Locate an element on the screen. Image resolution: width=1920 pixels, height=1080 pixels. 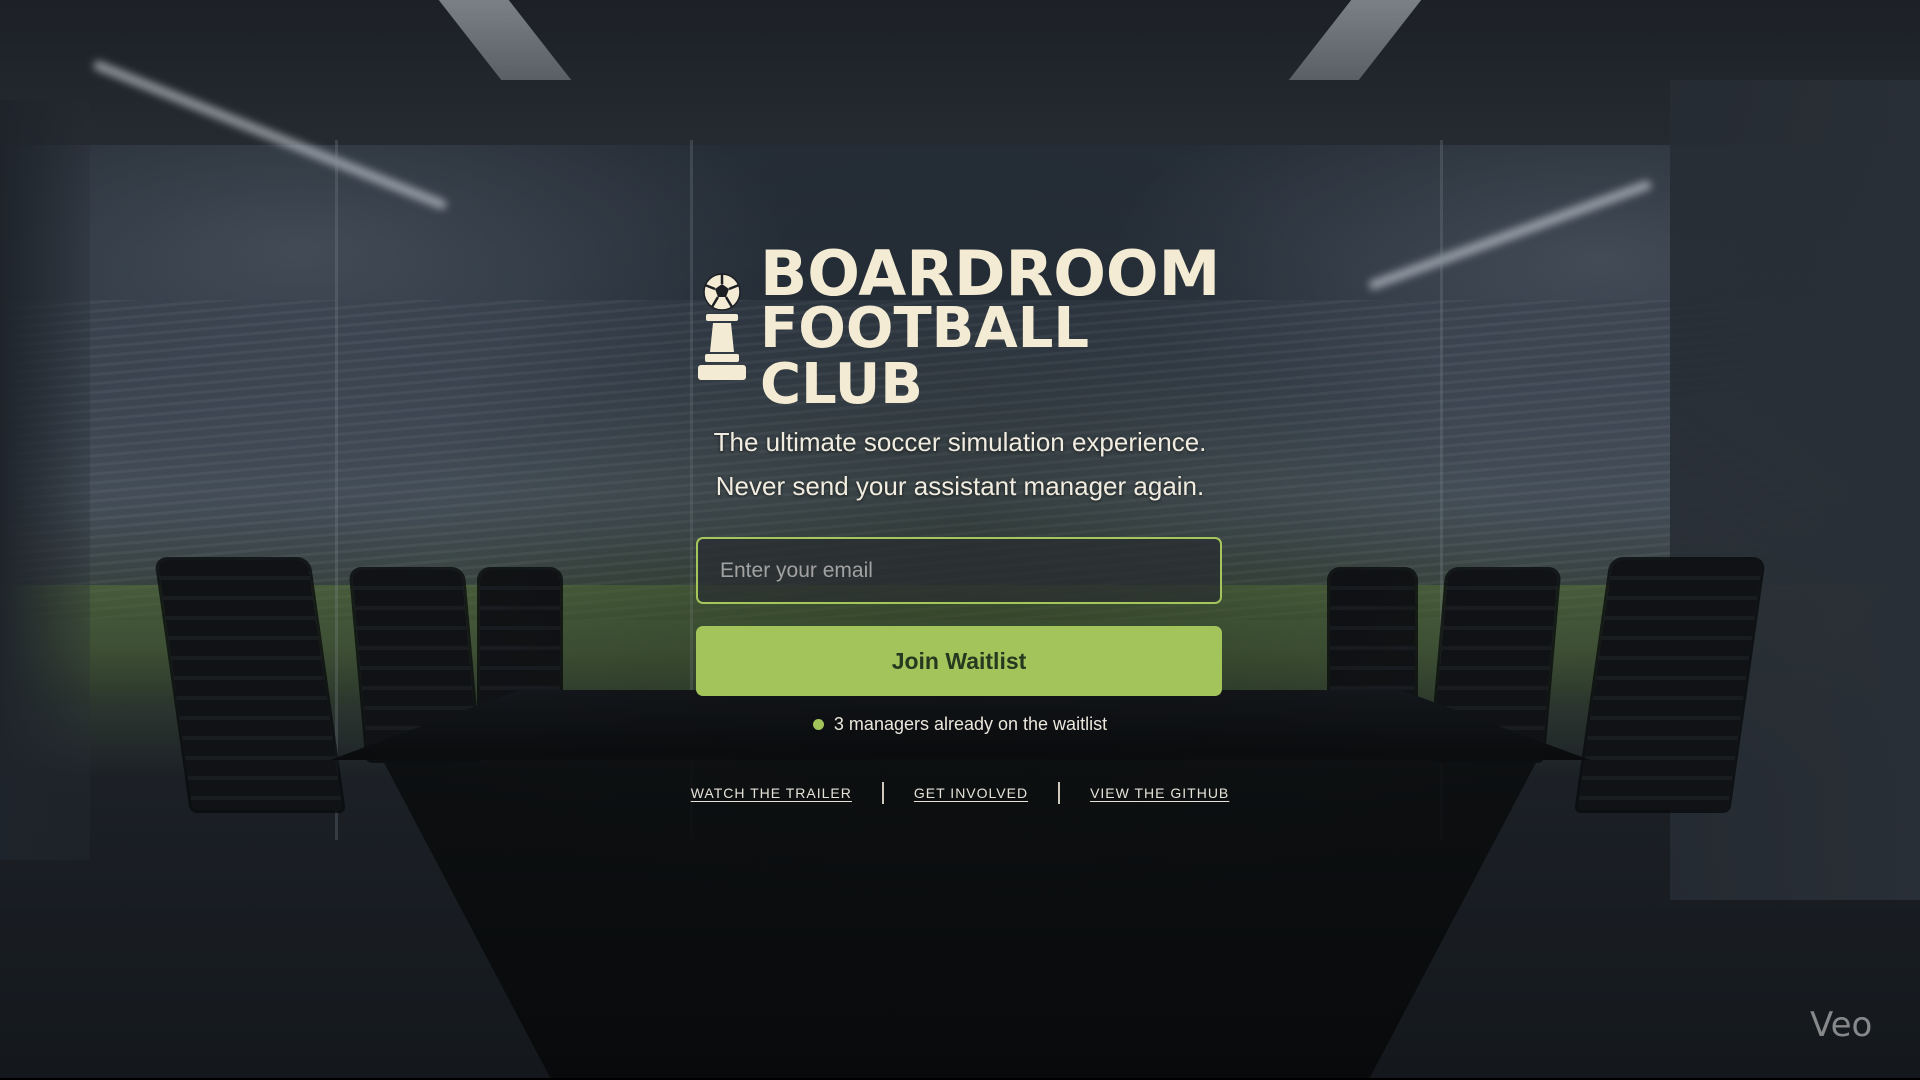
view-github-link: VIEW THE GITHUB is located at coordinates (1159, 793).